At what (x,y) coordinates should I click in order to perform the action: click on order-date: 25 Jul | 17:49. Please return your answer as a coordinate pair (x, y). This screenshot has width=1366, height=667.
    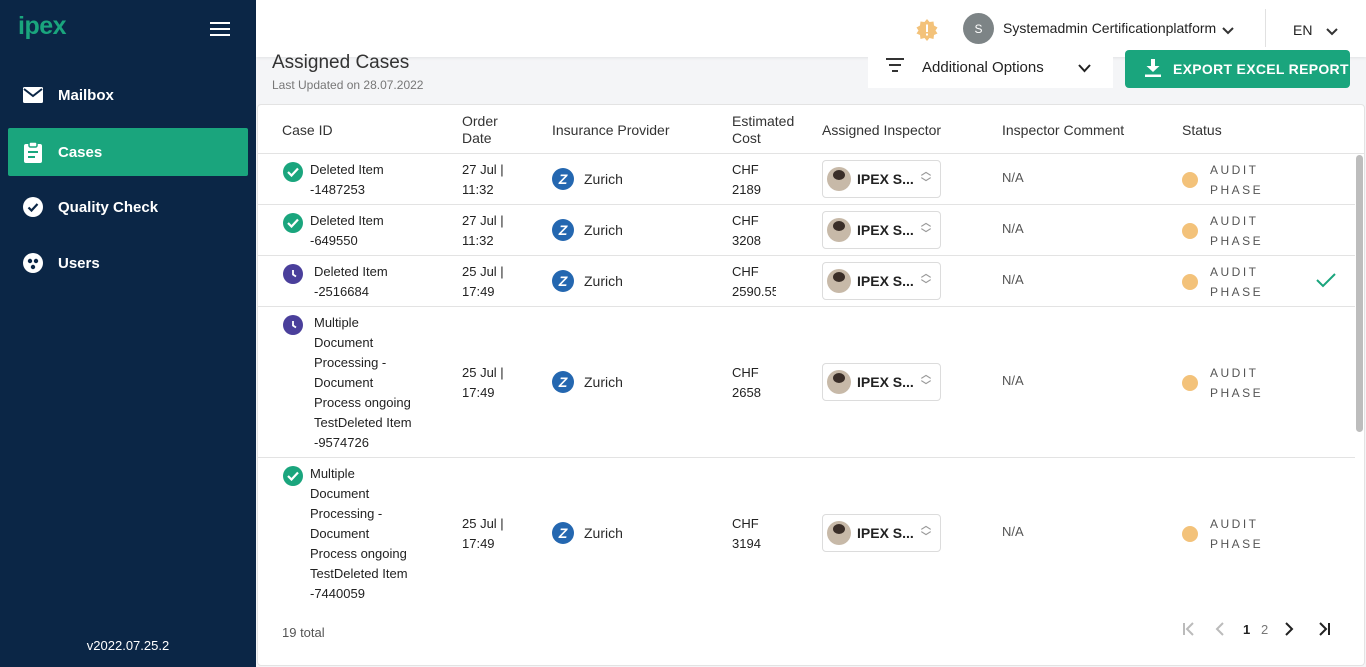
    Looking at the image, I should click on (483, 534).